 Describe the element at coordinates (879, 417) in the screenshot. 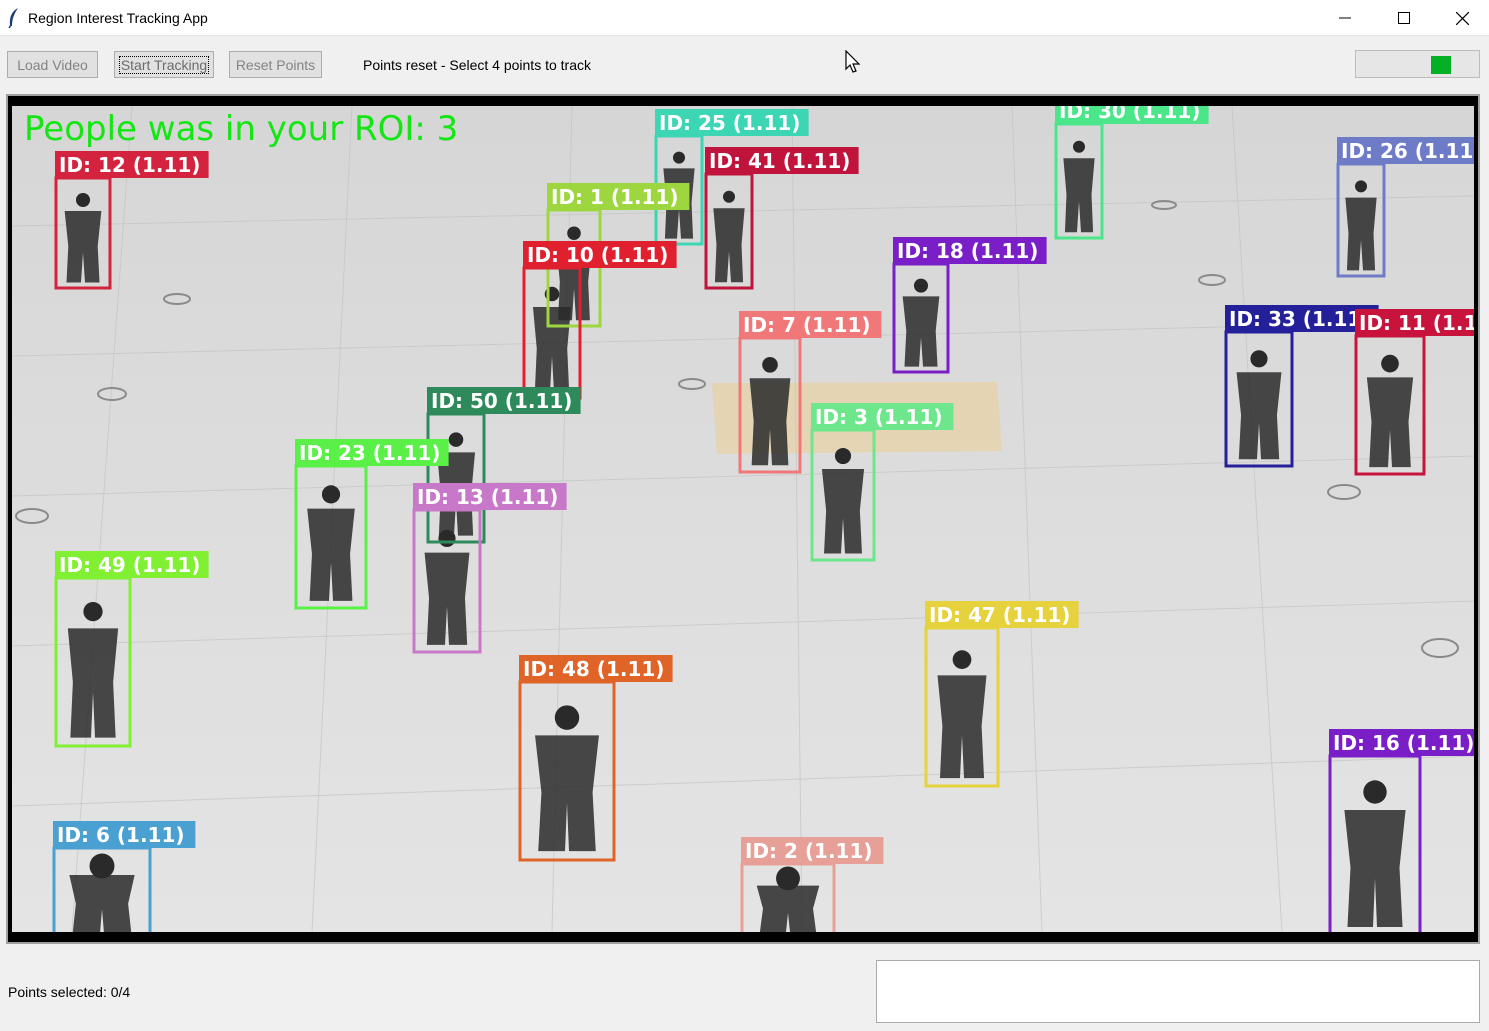

I see `detection-label: ID: 3 (1.11)` at that location.